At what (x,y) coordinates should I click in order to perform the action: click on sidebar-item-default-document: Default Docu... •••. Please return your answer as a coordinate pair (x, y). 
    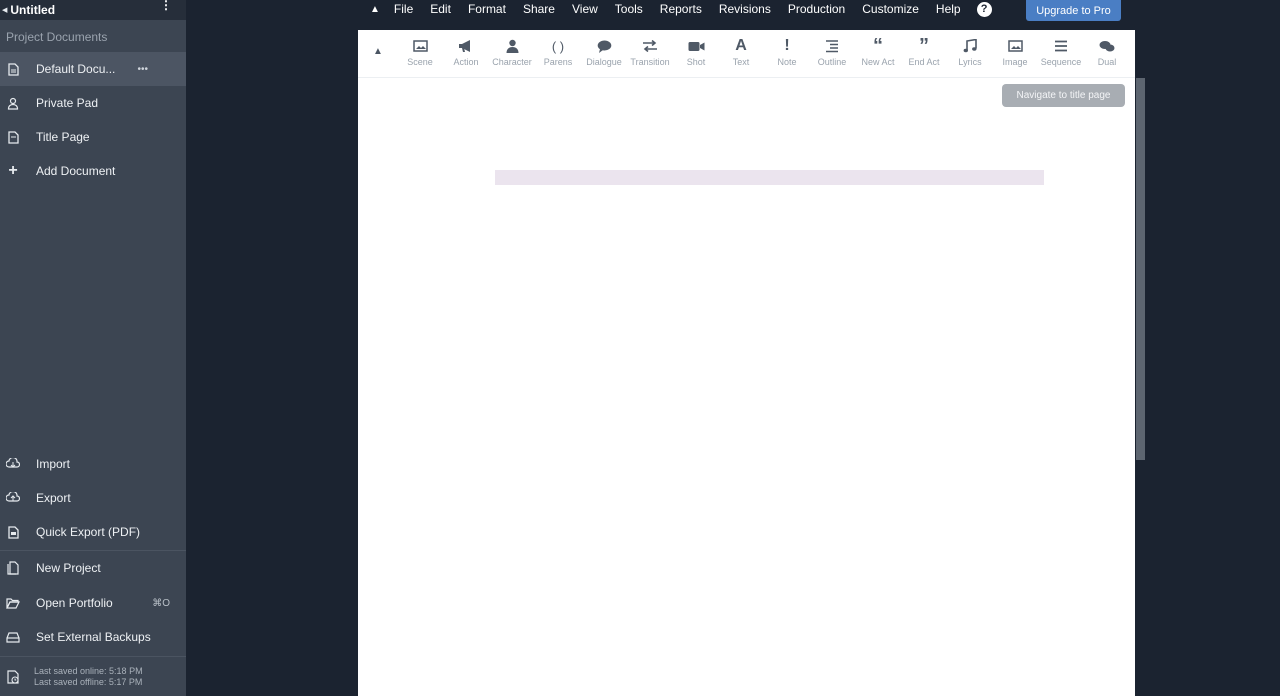
    Looking at the image, I should click on (93, 69).